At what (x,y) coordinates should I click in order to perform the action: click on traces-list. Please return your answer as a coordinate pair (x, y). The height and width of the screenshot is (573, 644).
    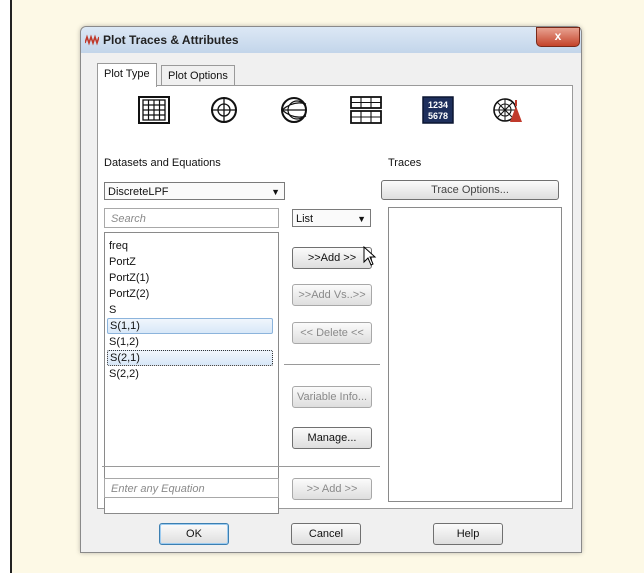
    Looking at the image, I should click on (475, 354).